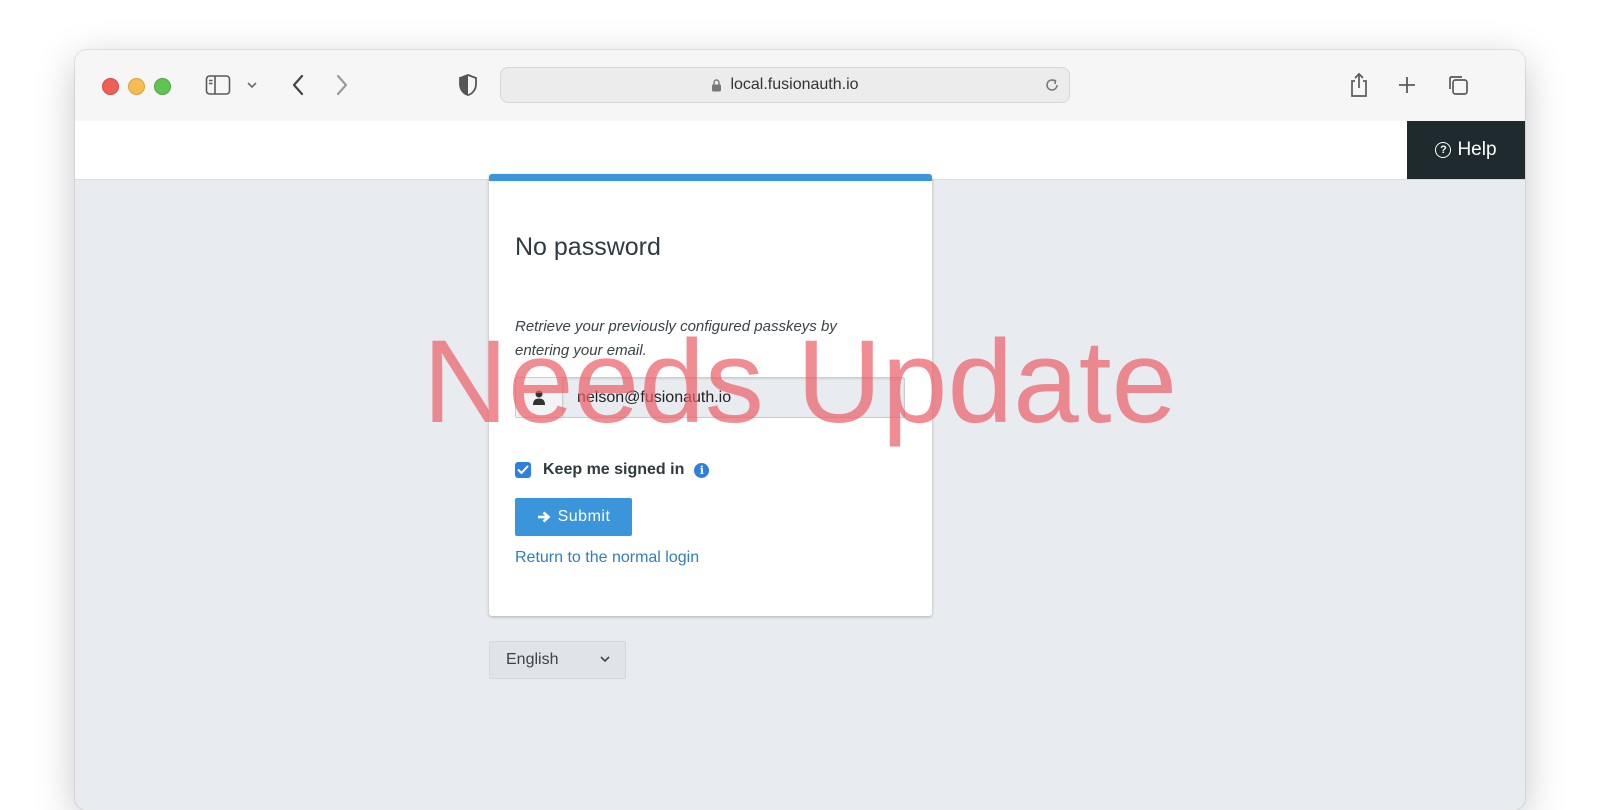 Image resolution: width=1600 pixels, height=810 pixels. Describe the element at coordinates (110, 86) in the screenshot. I see `close-window-button` at that location.